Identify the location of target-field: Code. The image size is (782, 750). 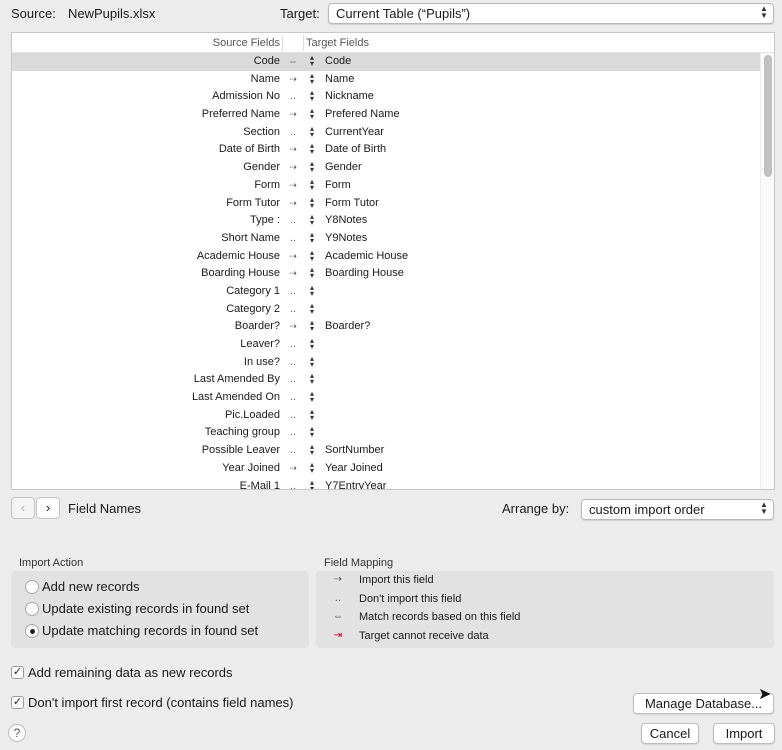
(338, 62).